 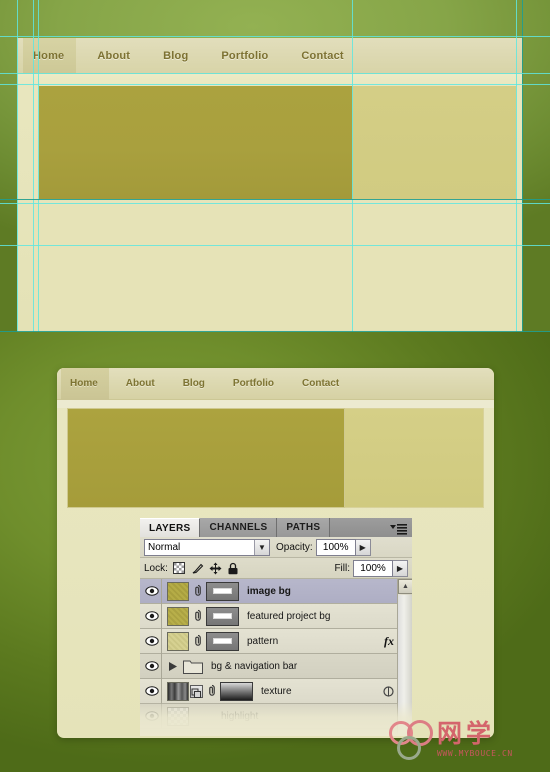 I want to click on preview-nav-list: Home About Blog Portfolio Contact, so click(x=209, y=384).